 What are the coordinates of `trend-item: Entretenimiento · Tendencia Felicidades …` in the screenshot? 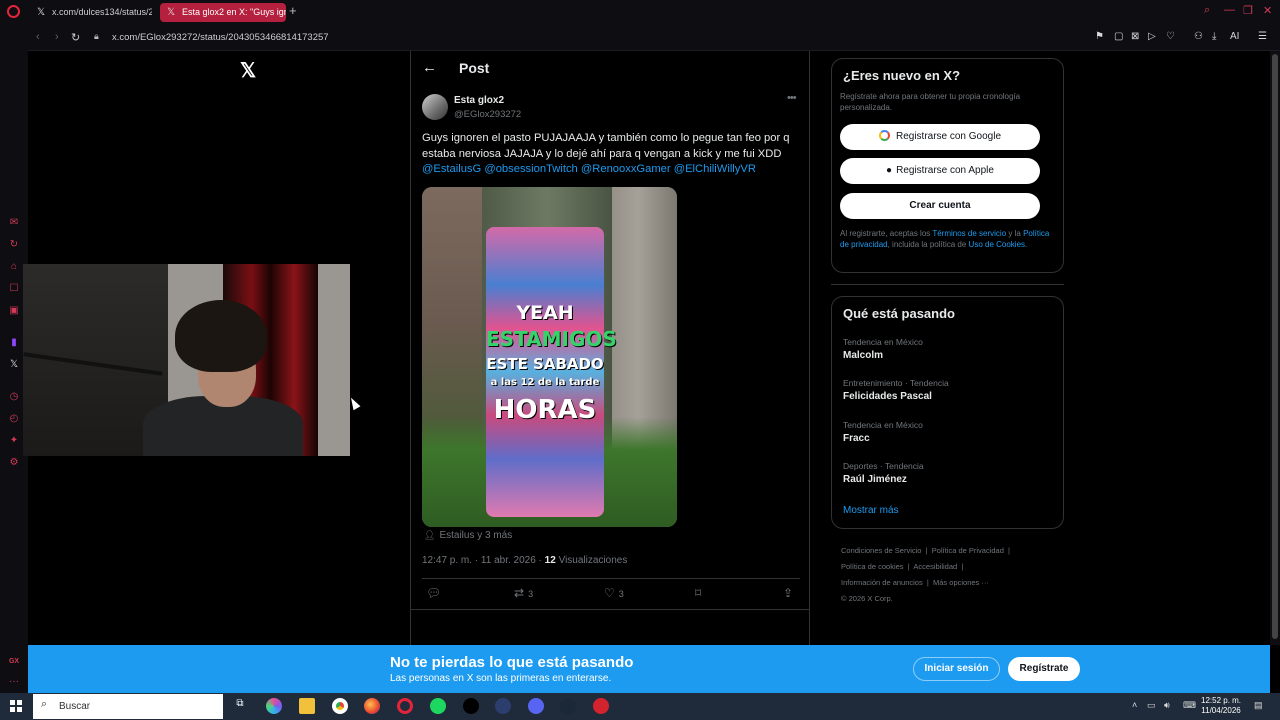 It's located at (896, 390).